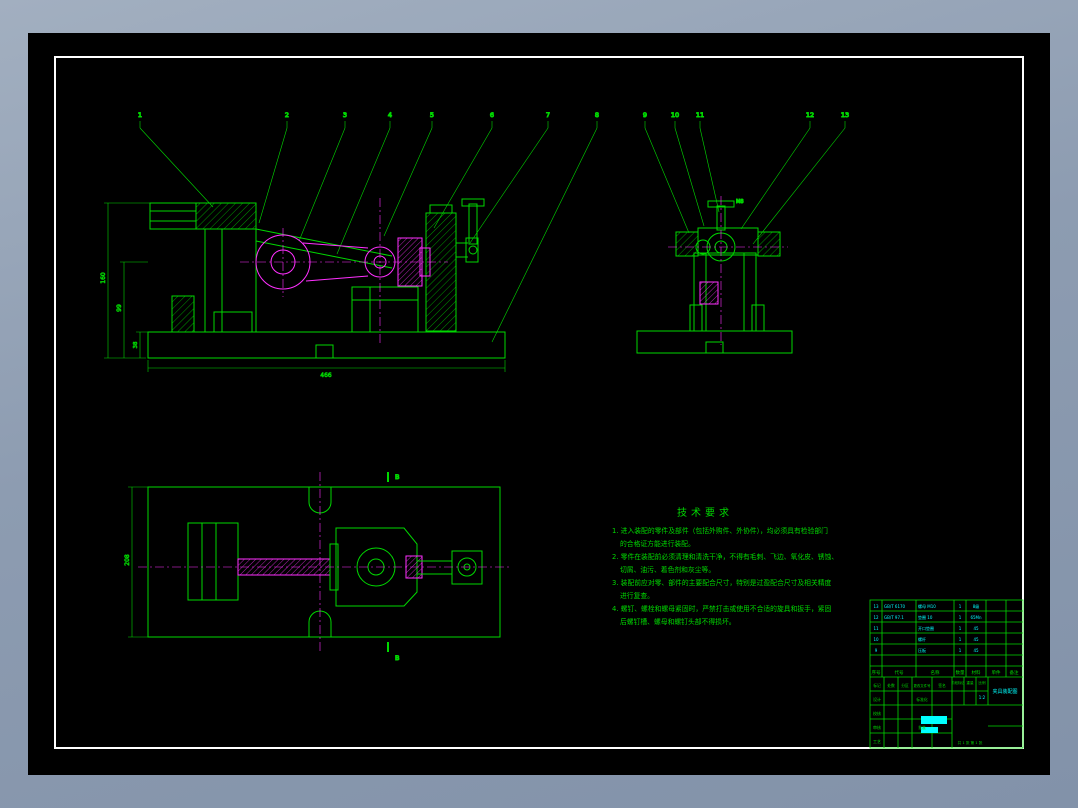 The image size is (1078, 808). Describe the element at coordinates (492, 115) in the screenshot. I see `balloon-6: 6` at that location.